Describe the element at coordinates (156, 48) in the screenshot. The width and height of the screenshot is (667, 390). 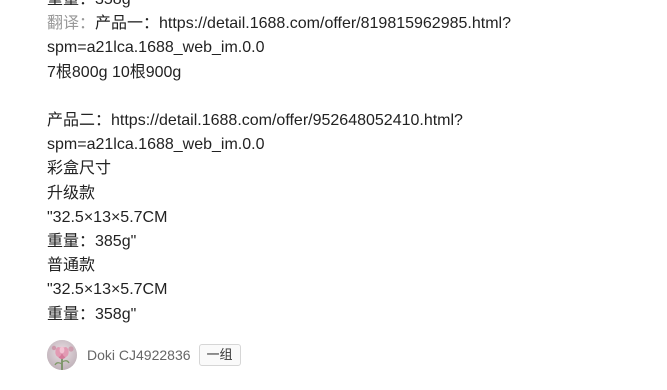
I see `product1-spm: spm=a21lca.1688_web_im.0.0` at that location.